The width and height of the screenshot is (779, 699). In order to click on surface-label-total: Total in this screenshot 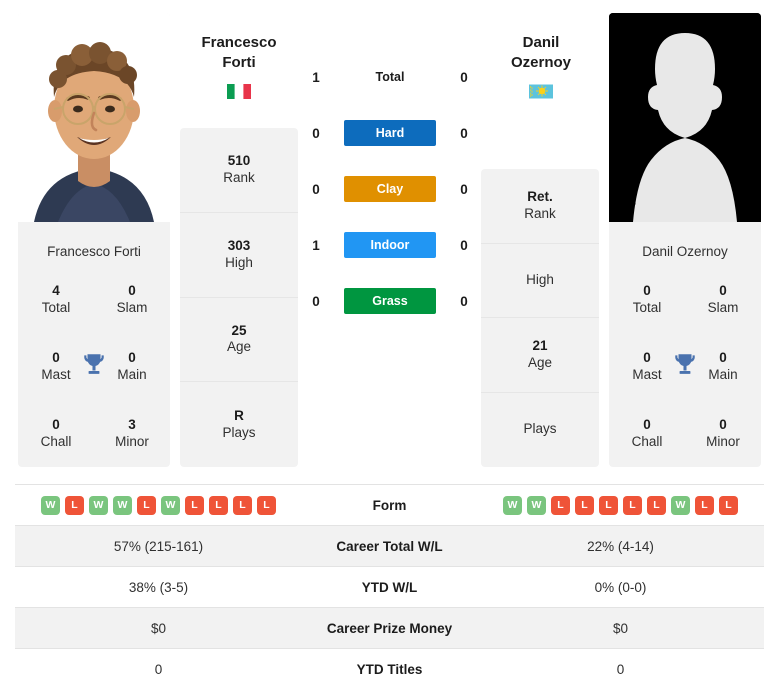, I will do `click(390, 77)`.